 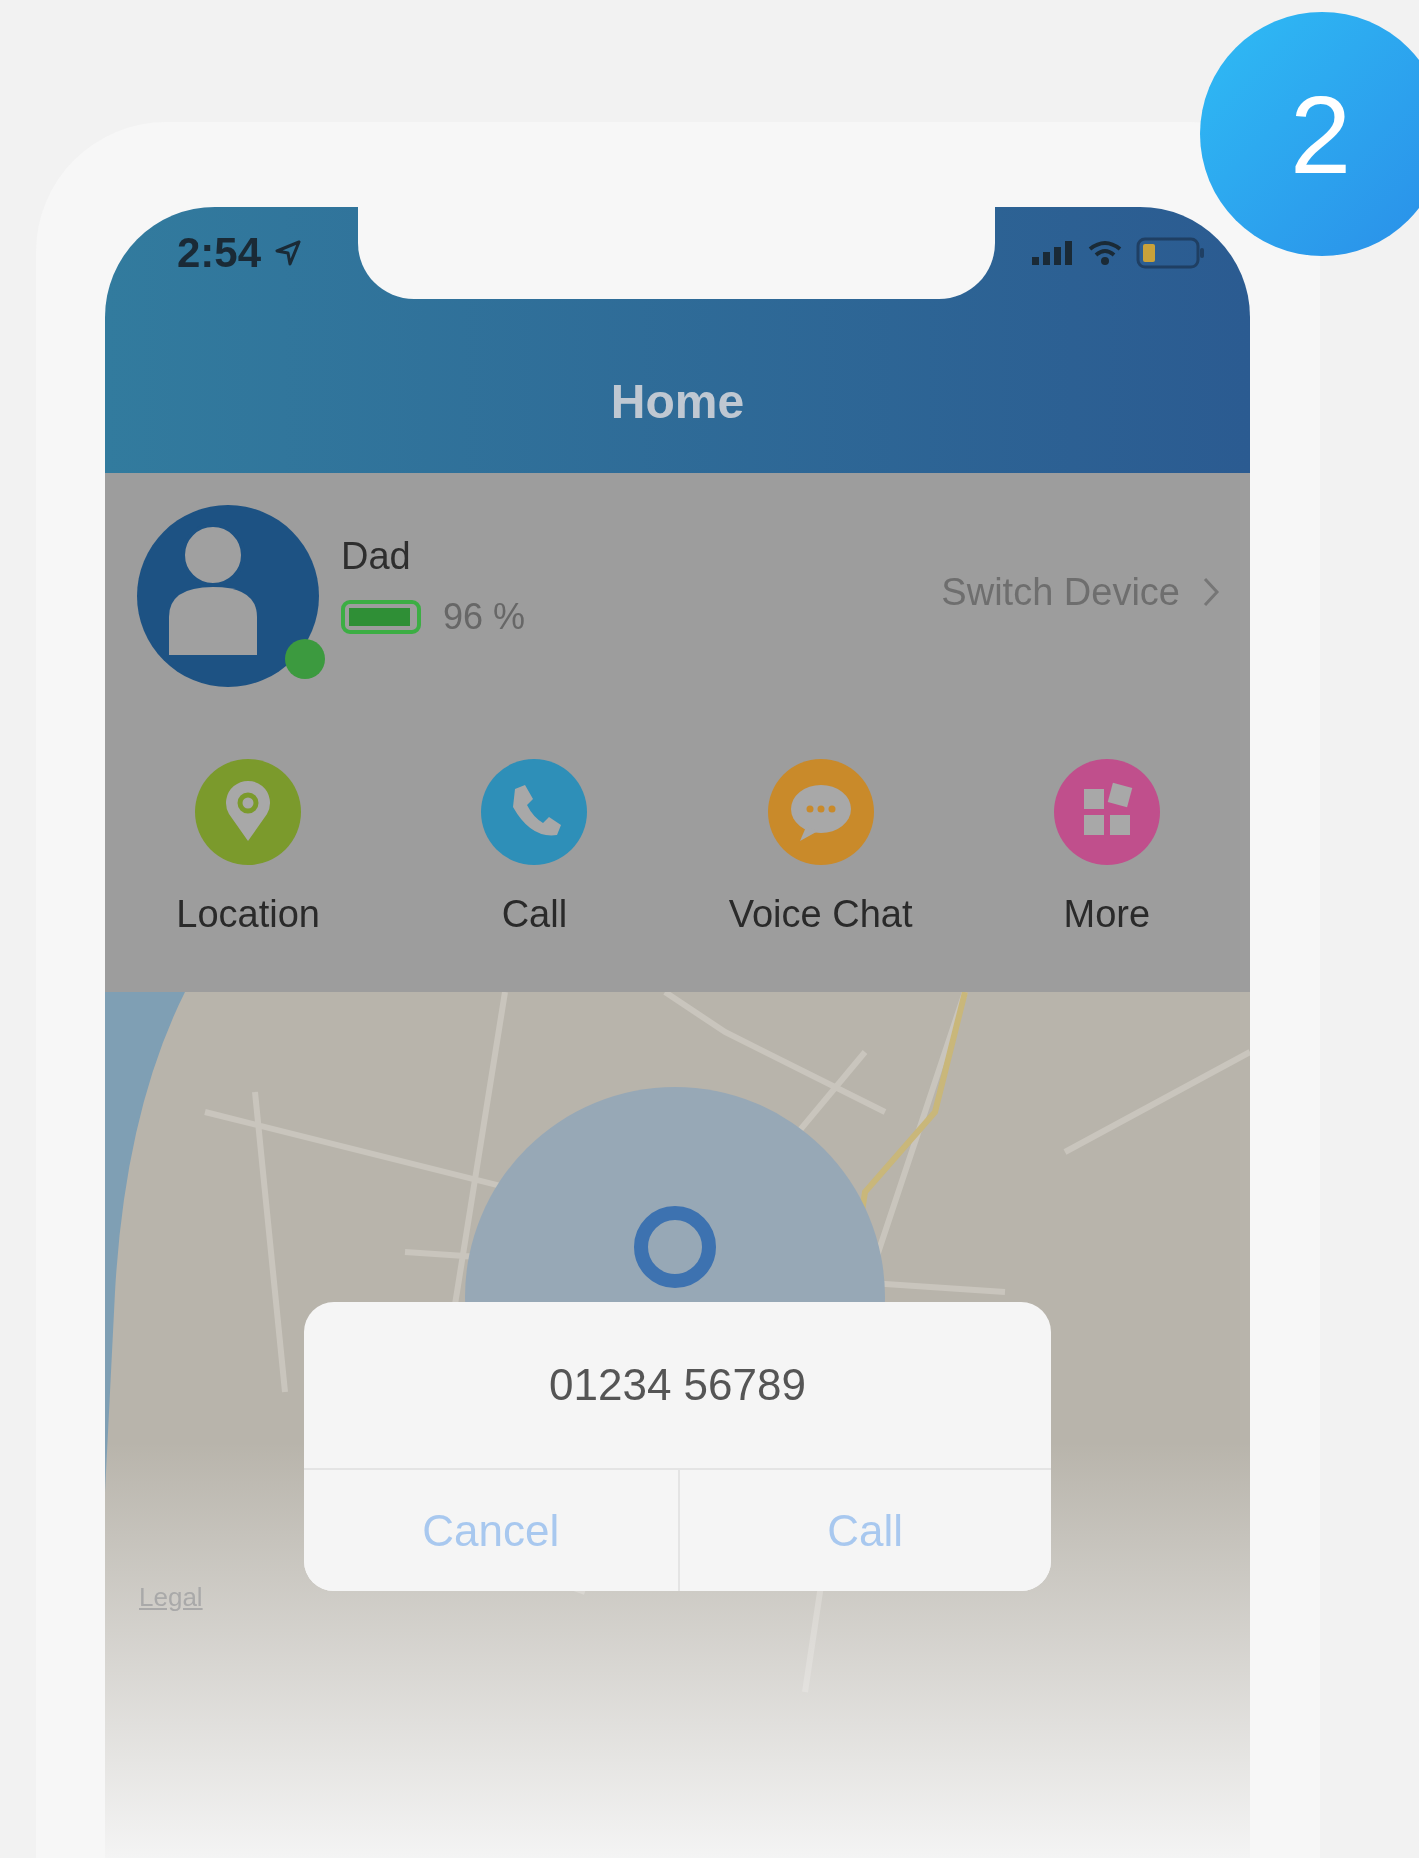 I want to click on avatar-icon, so click(x=228, y=596).